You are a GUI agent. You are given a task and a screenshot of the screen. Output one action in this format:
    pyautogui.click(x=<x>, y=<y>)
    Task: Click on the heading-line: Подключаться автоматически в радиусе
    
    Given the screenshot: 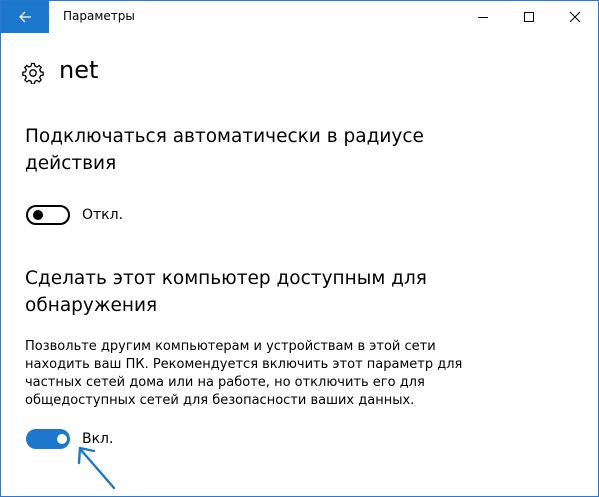 What is the action you would take?
    pyautogui.click(x=224, y=136)
    